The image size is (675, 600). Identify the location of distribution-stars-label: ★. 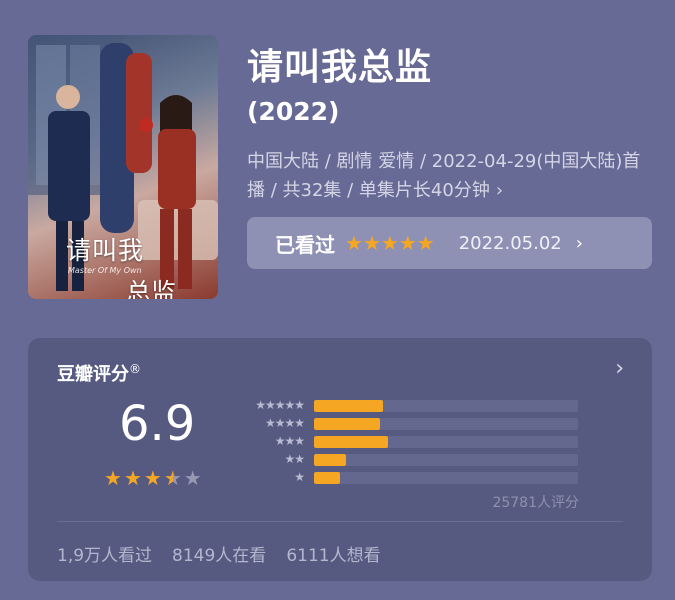
(299, 477).